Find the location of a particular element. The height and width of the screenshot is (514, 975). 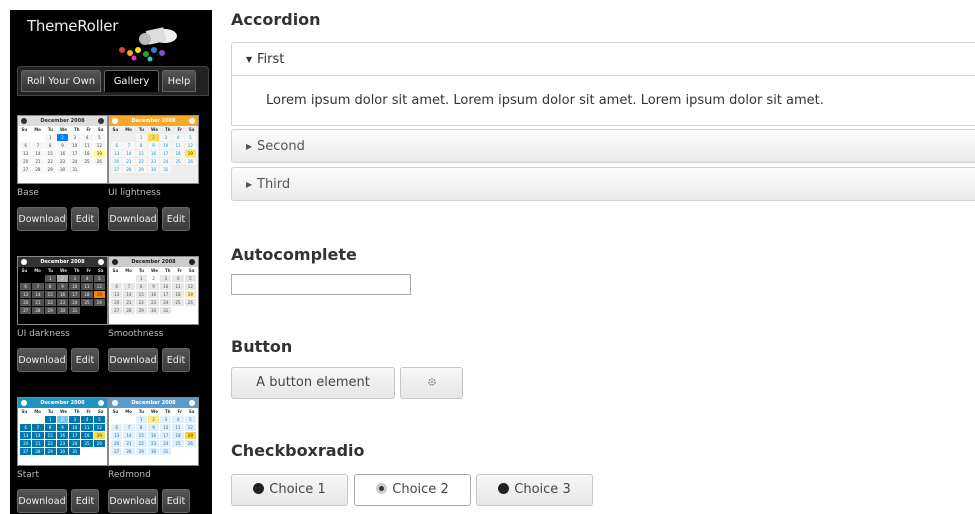

calendar-day: 23 is located at coordinates (62, 161).